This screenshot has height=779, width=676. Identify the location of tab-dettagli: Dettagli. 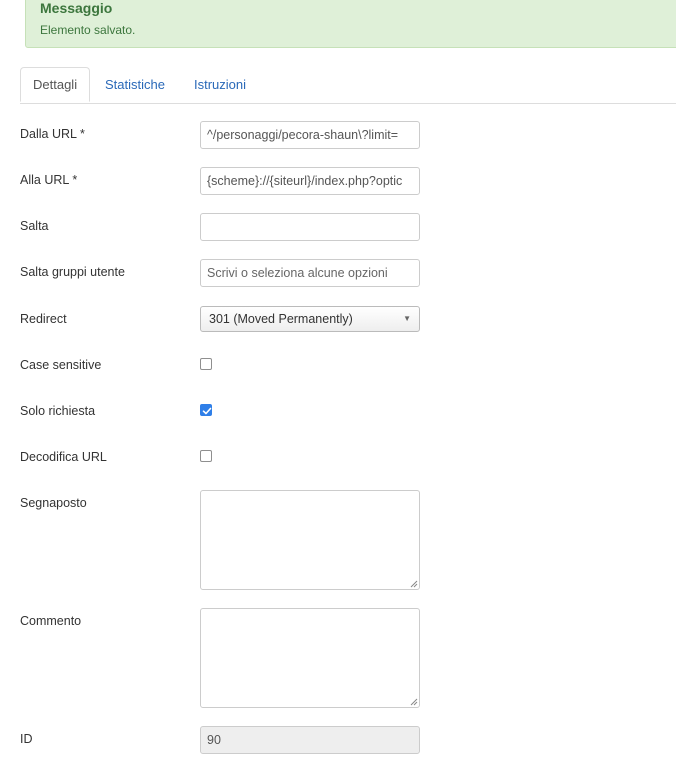
(55, 84).